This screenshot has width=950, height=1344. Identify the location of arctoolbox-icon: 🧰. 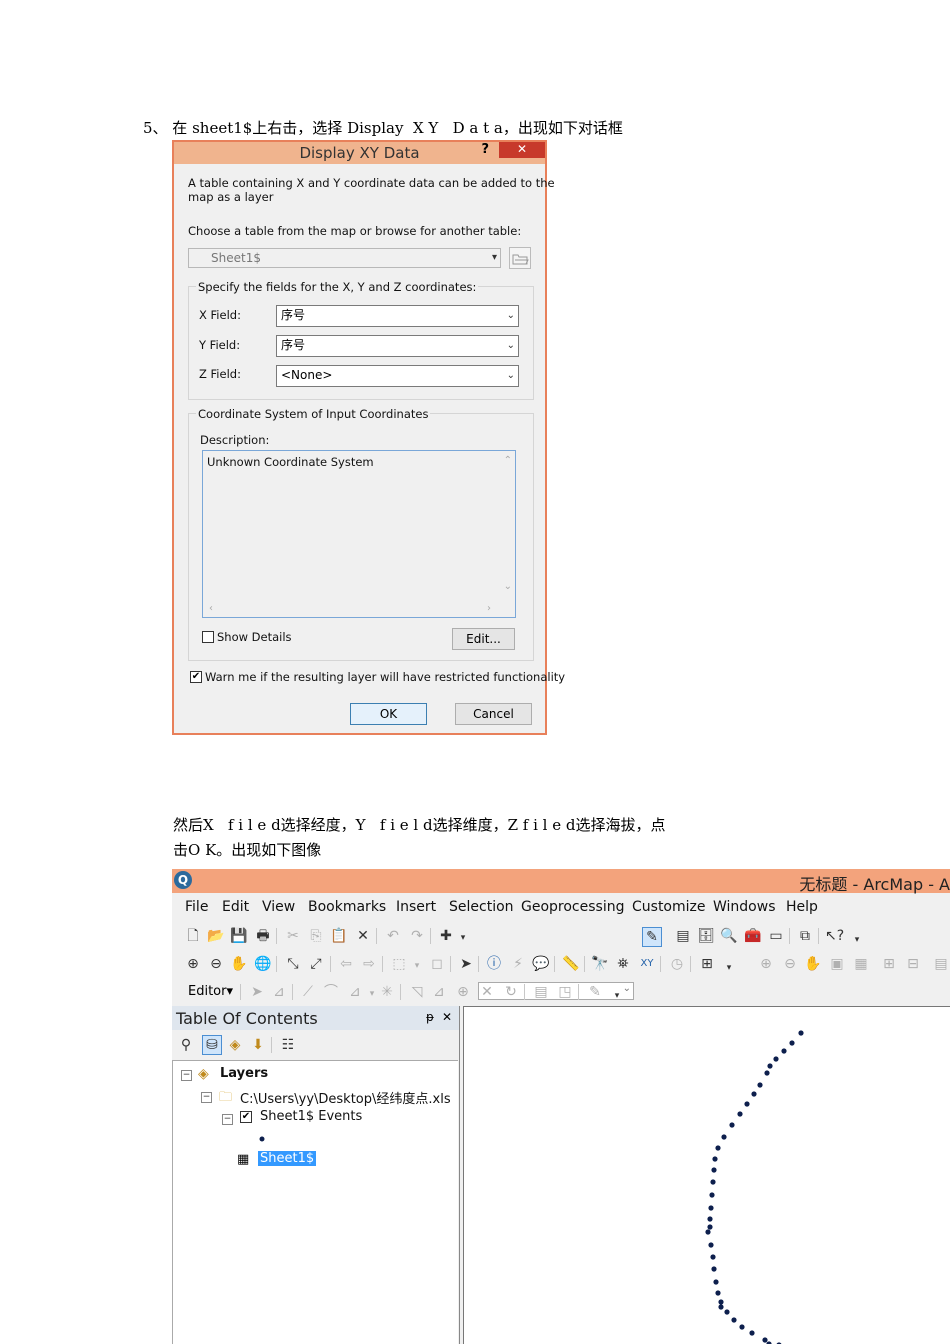
(753, 936).